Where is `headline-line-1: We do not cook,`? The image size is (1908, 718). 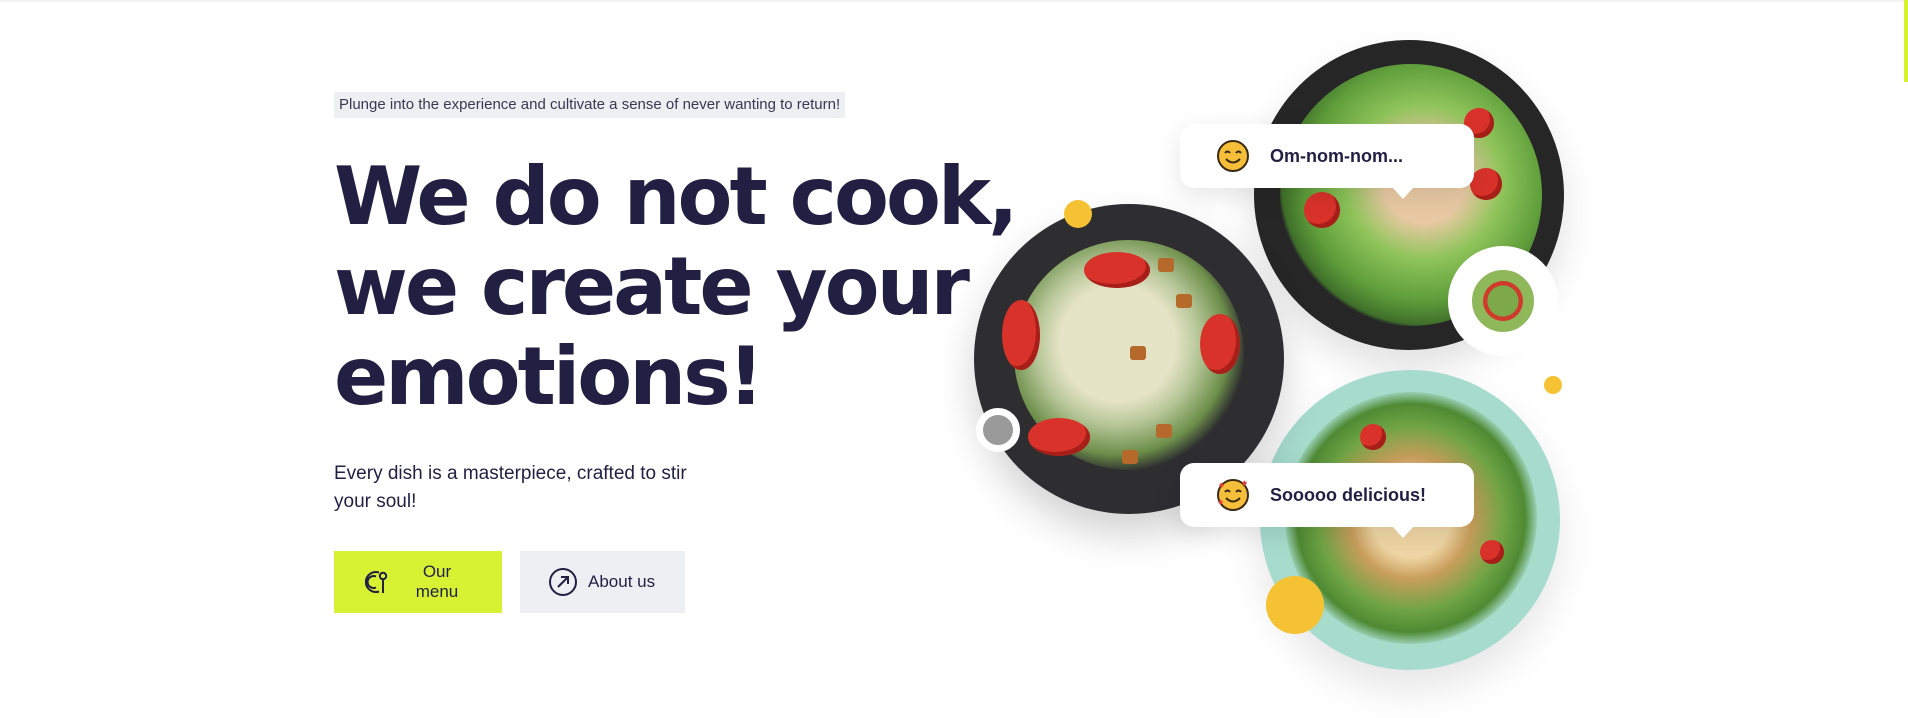
headline-line-1: We do not cook, is located at coordinates (676, 196).